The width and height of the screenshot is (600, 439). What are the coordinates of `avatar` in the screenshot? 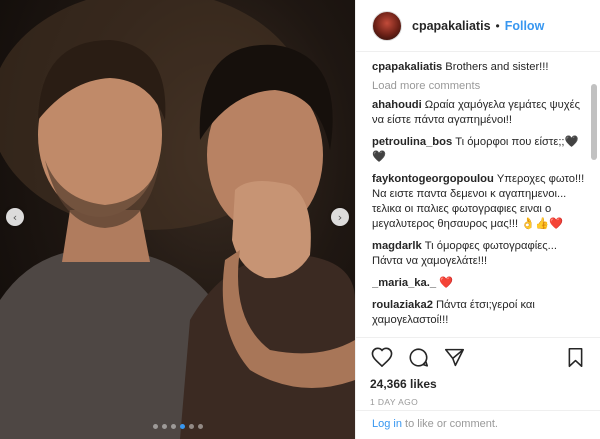 It's located at (387, 25).